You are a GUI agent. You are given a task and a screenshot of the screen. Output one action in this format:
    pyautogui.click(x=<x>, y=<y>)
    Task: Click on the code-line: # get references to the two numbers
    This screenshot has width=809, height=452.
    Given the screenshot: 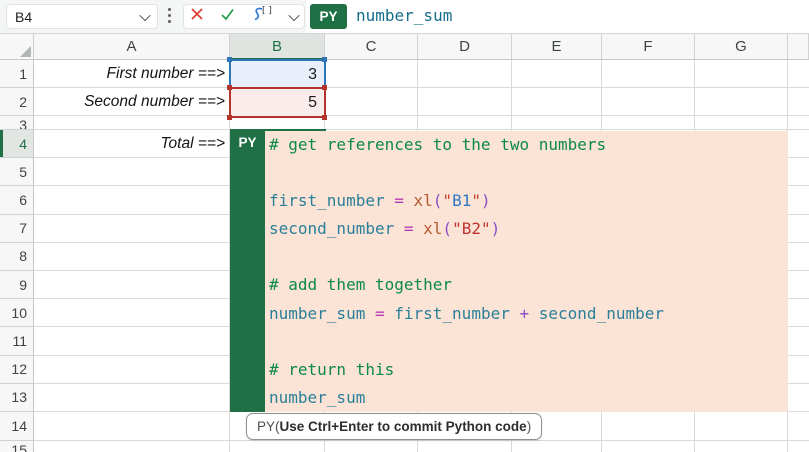 What is the action you would take?
    pyautogui.click(x=528, y=145)
    